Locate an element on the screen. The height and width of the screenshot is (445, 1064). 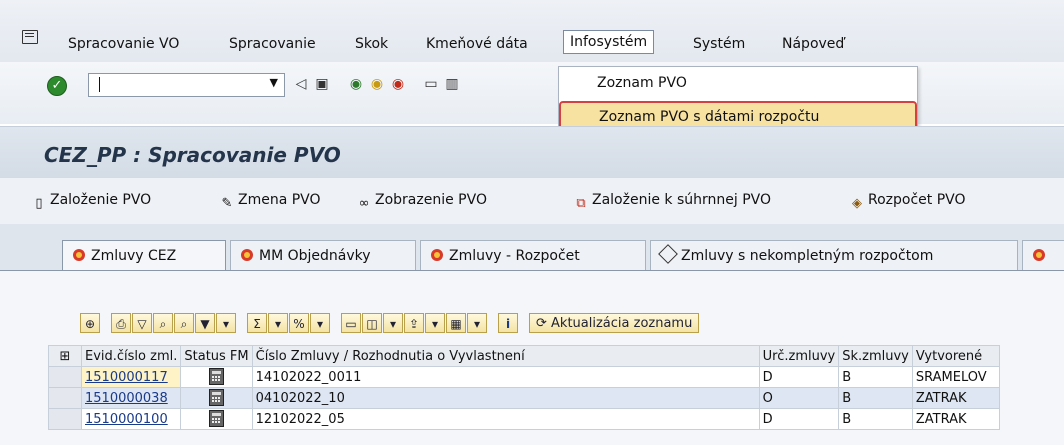
page-title: CEZ_PP : Spracovanie PVO is located at coordinates (192, 155).